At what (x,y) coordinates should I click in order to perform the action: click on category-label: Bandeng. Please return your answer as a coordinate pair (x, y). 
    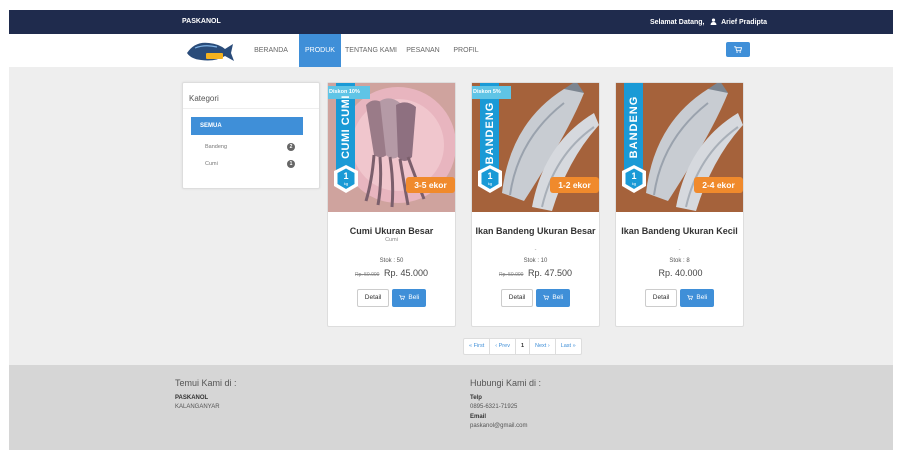
    Looking at the image, I should click on (216, 147).